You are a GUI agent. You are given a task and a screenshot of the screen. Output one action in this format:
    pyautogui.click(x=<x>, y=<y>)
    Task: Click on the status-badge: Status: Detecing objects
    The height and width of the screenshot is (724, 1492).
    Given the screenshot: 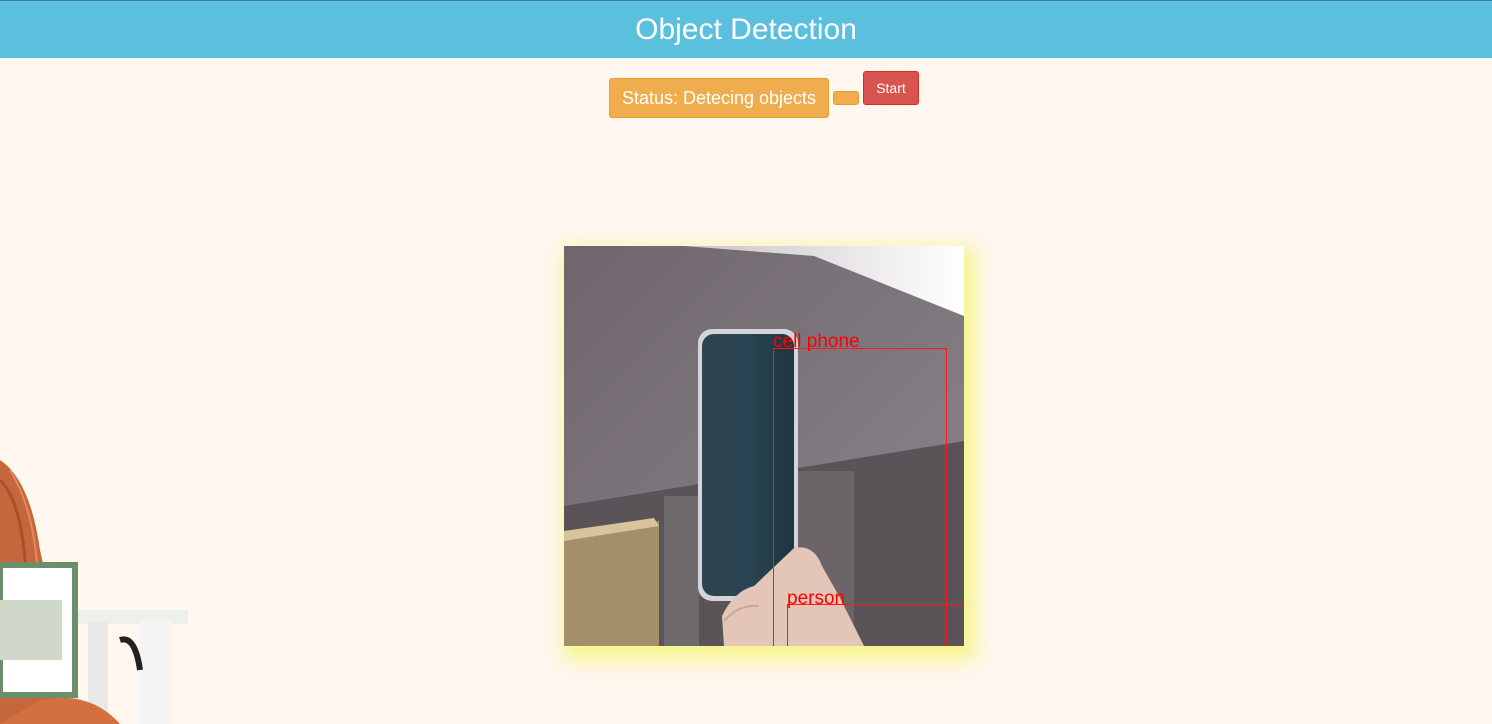 What is the action you would take?
    pyautogui.click(x=719, y=98)
    